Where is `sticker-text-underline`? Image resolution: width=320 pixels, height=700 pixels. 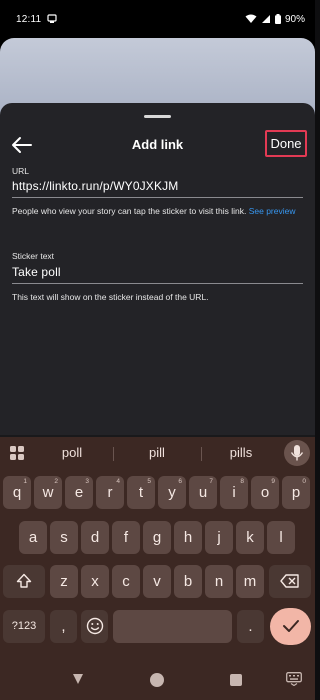
sticker-text-underline is located at coordinates (157, 283).